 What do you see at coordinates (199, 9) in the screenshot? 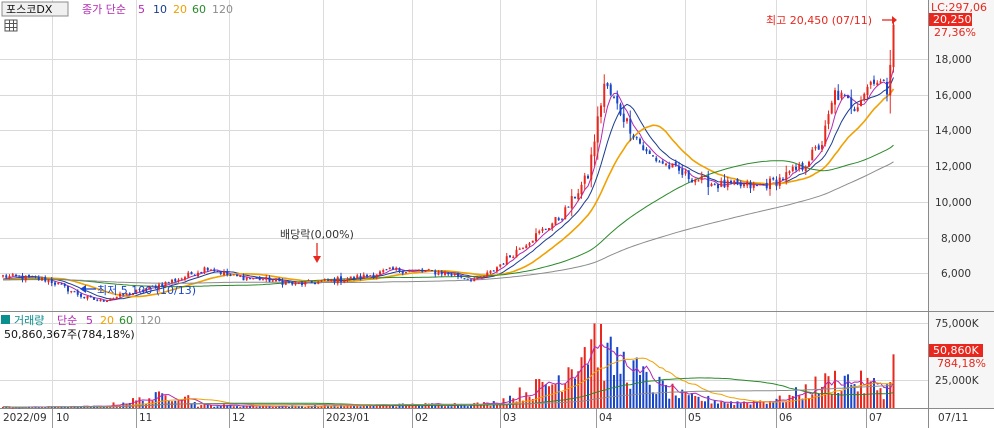
I see `ma60-legend: 60` at bounding box center [199, 9].